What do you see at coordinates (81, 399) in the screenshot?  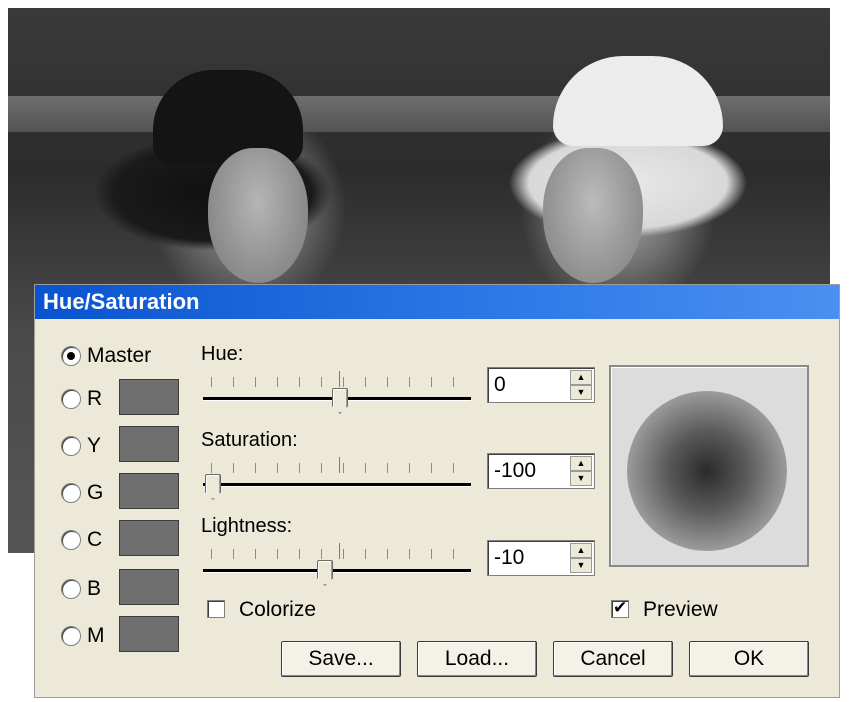 I see `radio-r: R` at bounding box center [81, 399].